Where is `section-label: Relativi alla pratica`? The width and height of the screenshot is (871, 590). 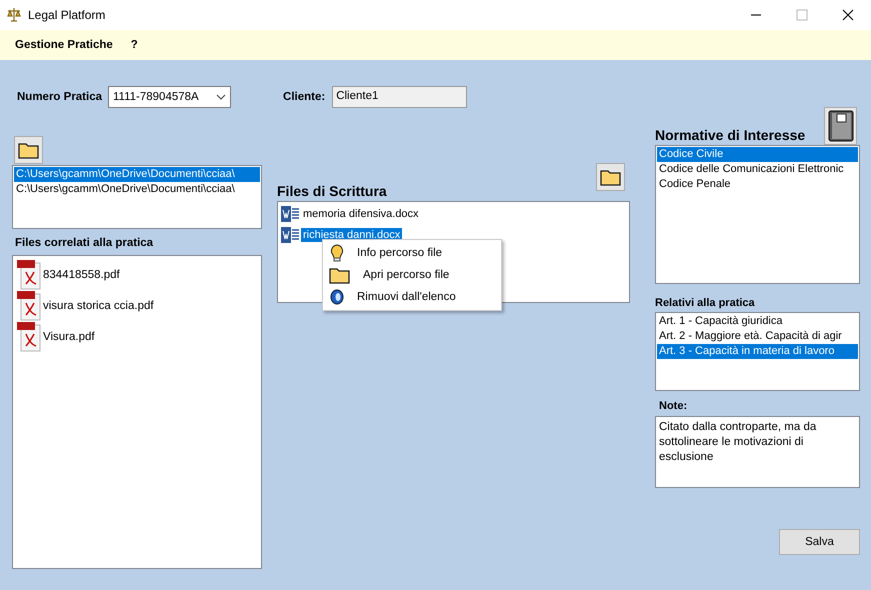
section-label: Relativi alla pratica is located at coordinates (705, 303).